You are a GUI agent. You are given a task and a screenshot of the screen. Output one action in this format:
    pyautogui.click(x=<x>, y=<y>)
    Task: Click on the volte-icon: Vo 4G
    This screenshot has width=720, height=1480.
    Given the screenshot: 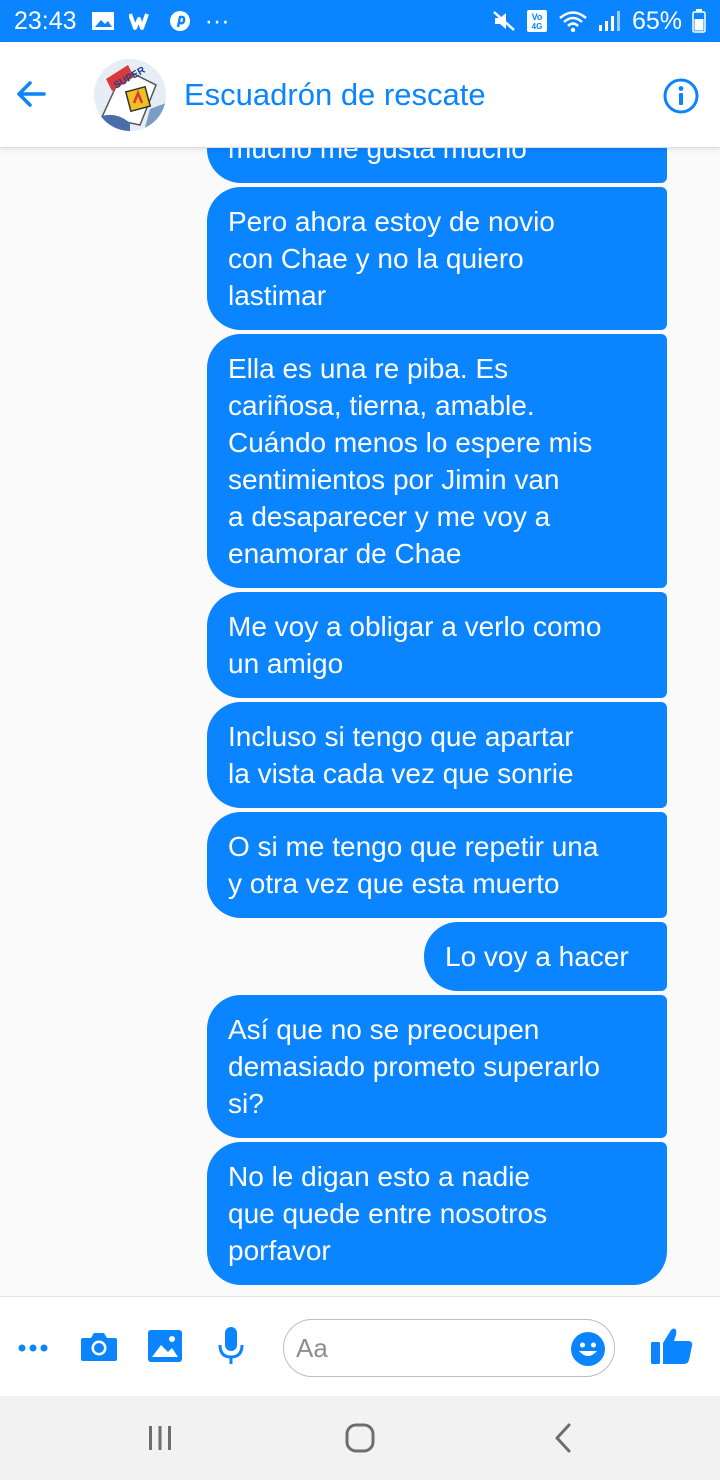 What is the action you would take?
    pyautogui.click(x=537, y=21)
    